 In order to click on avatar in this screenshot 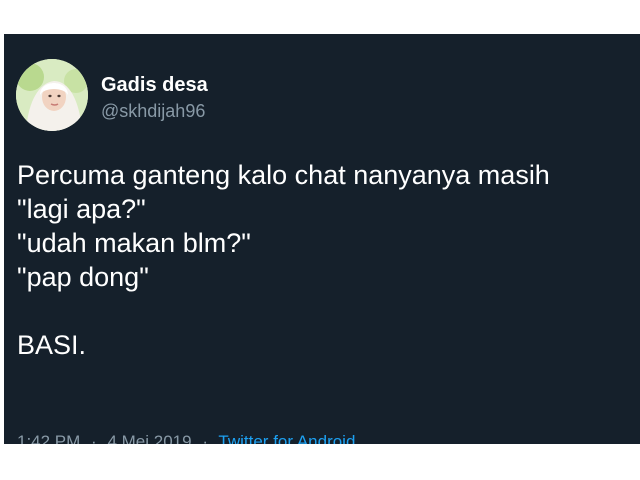, I will do `click(52, 95)`.